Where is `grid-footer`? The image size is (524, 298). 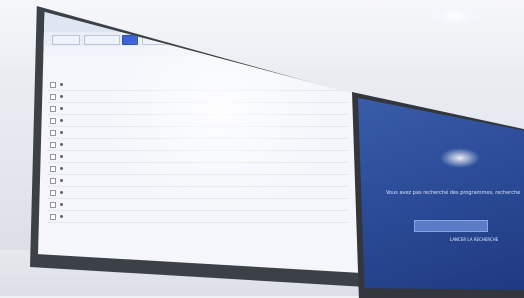 grid-footer is located at coordinates (201, 253).